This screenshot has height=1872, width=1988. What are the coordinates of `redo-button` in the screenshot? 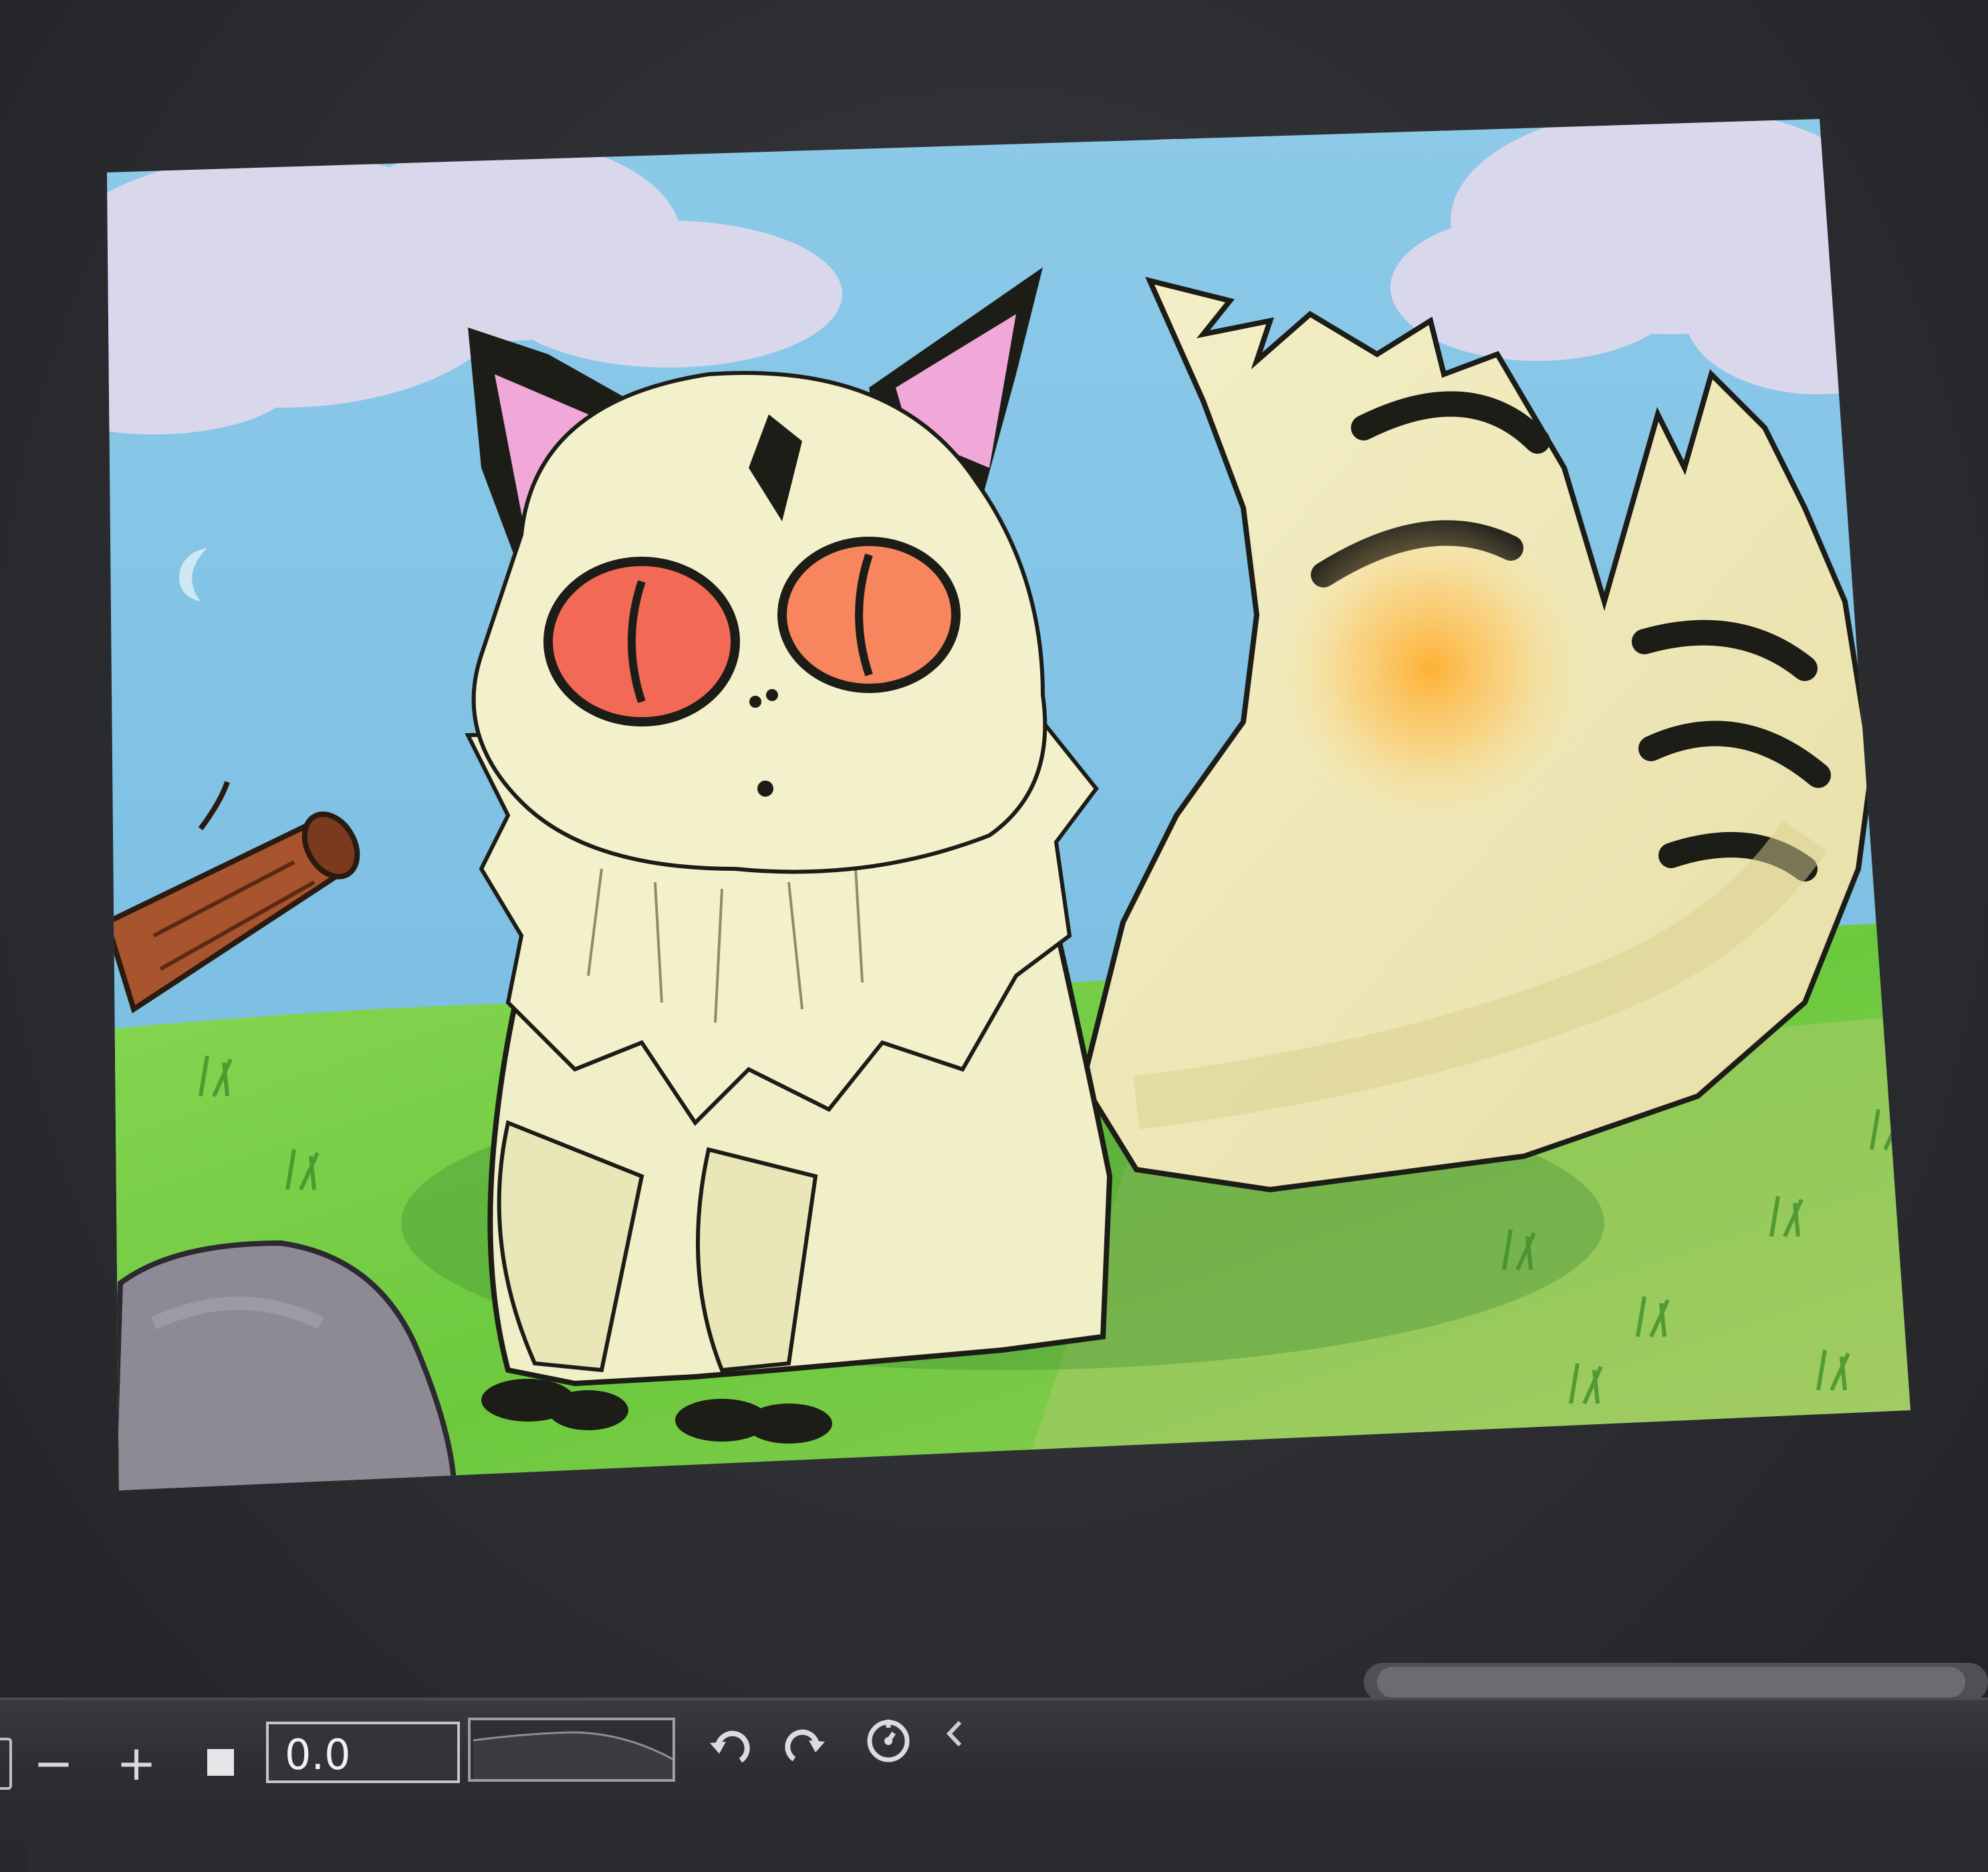 It's located at (805, 1745).